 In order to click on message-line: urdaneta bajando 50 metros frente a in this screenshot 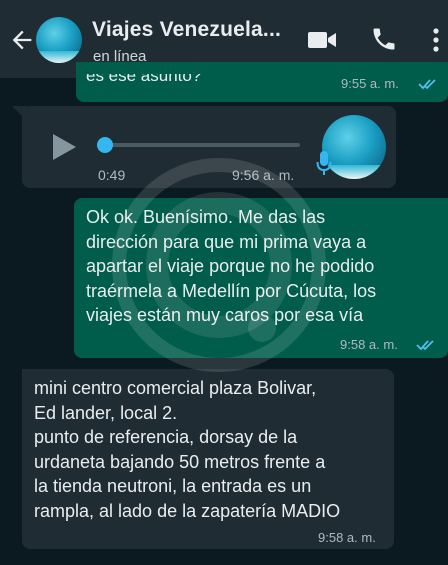, I will do `click(180, 461)`.